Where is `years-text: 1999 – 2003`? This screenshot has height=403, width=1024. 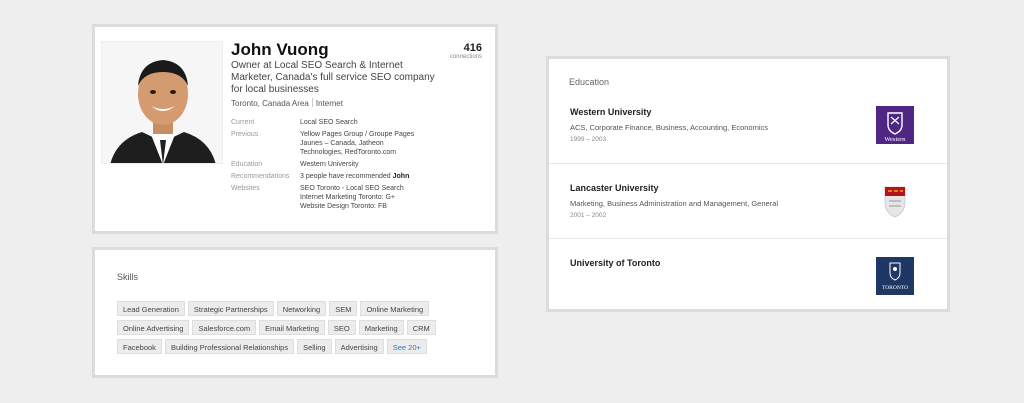 years-text: 1999 – 2003 is located at coordinates (588, 139).